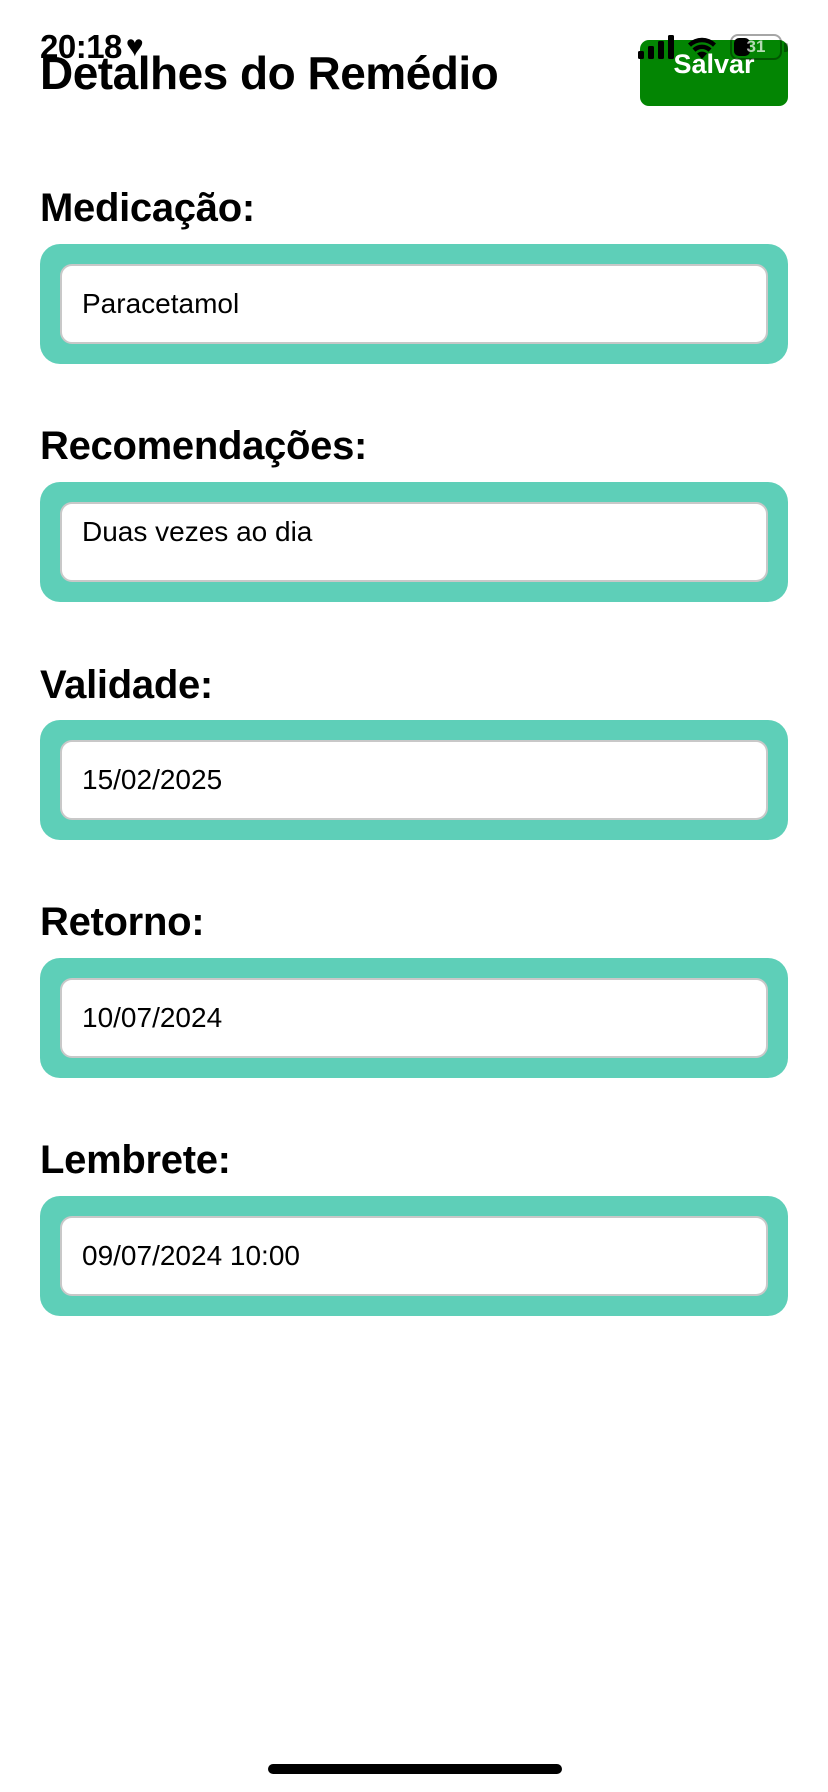 The width and height of the screenshot is (828, 1792). Describe the element at coordinates (126, 685) in the screenshot. I see `expiration-label: Validade:` at that location.